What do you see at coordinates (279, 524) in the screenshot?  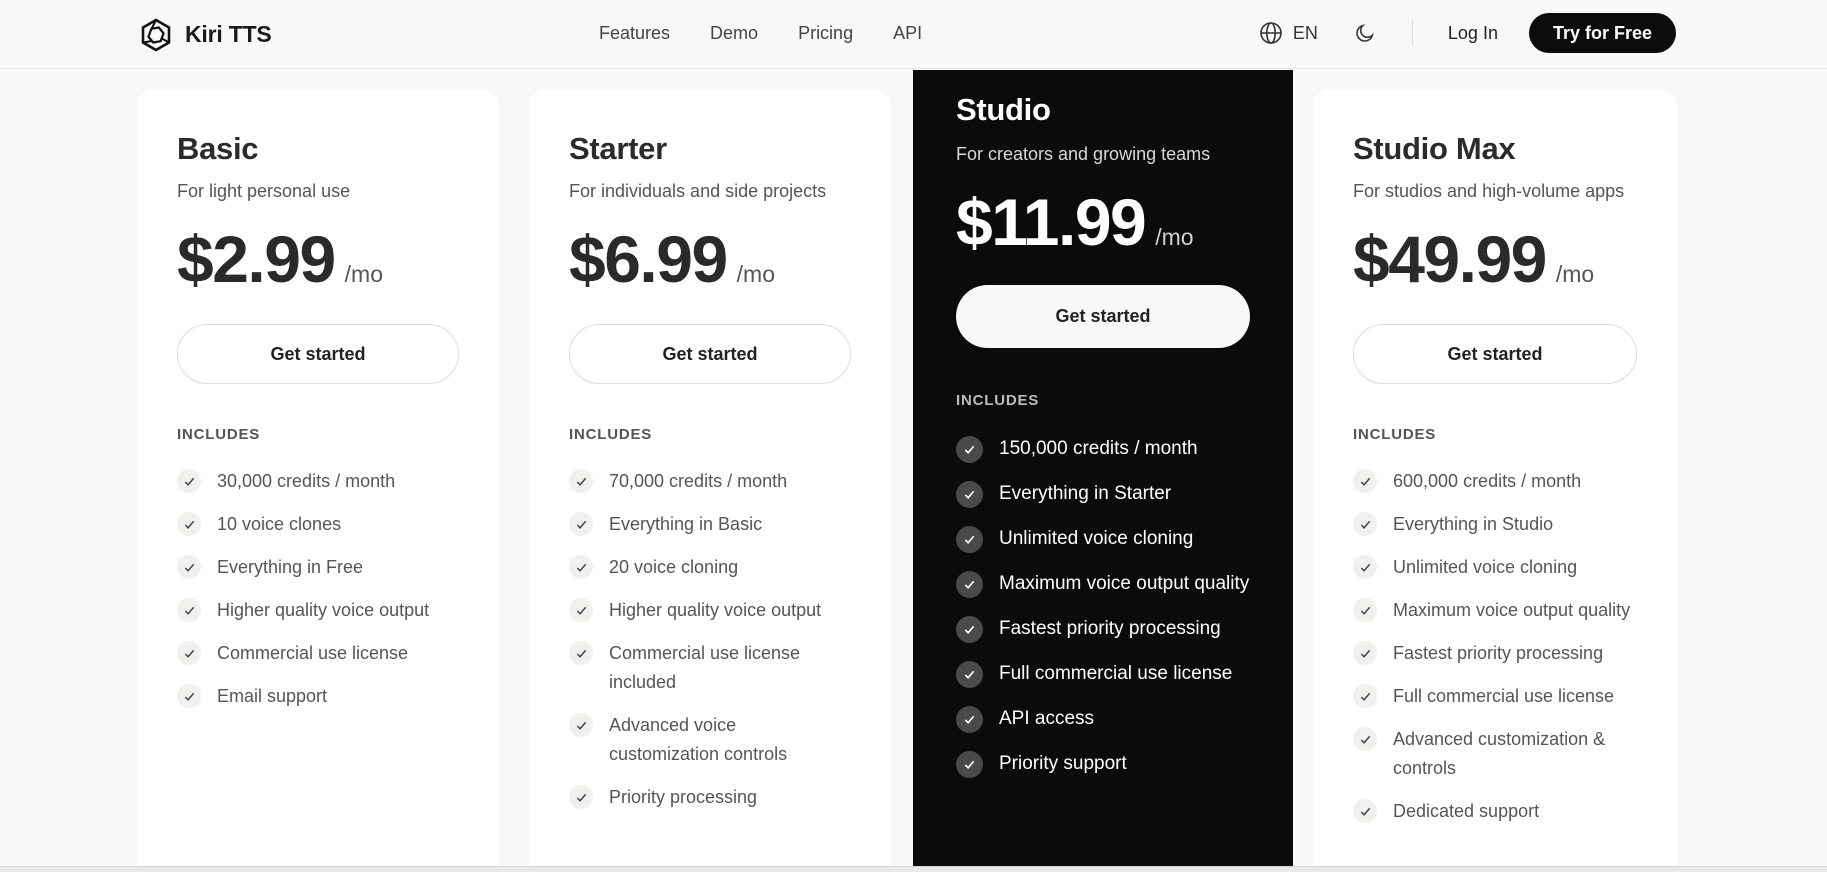 I see `feature-text: 10 voice clones` at bounding box center [279, 524].